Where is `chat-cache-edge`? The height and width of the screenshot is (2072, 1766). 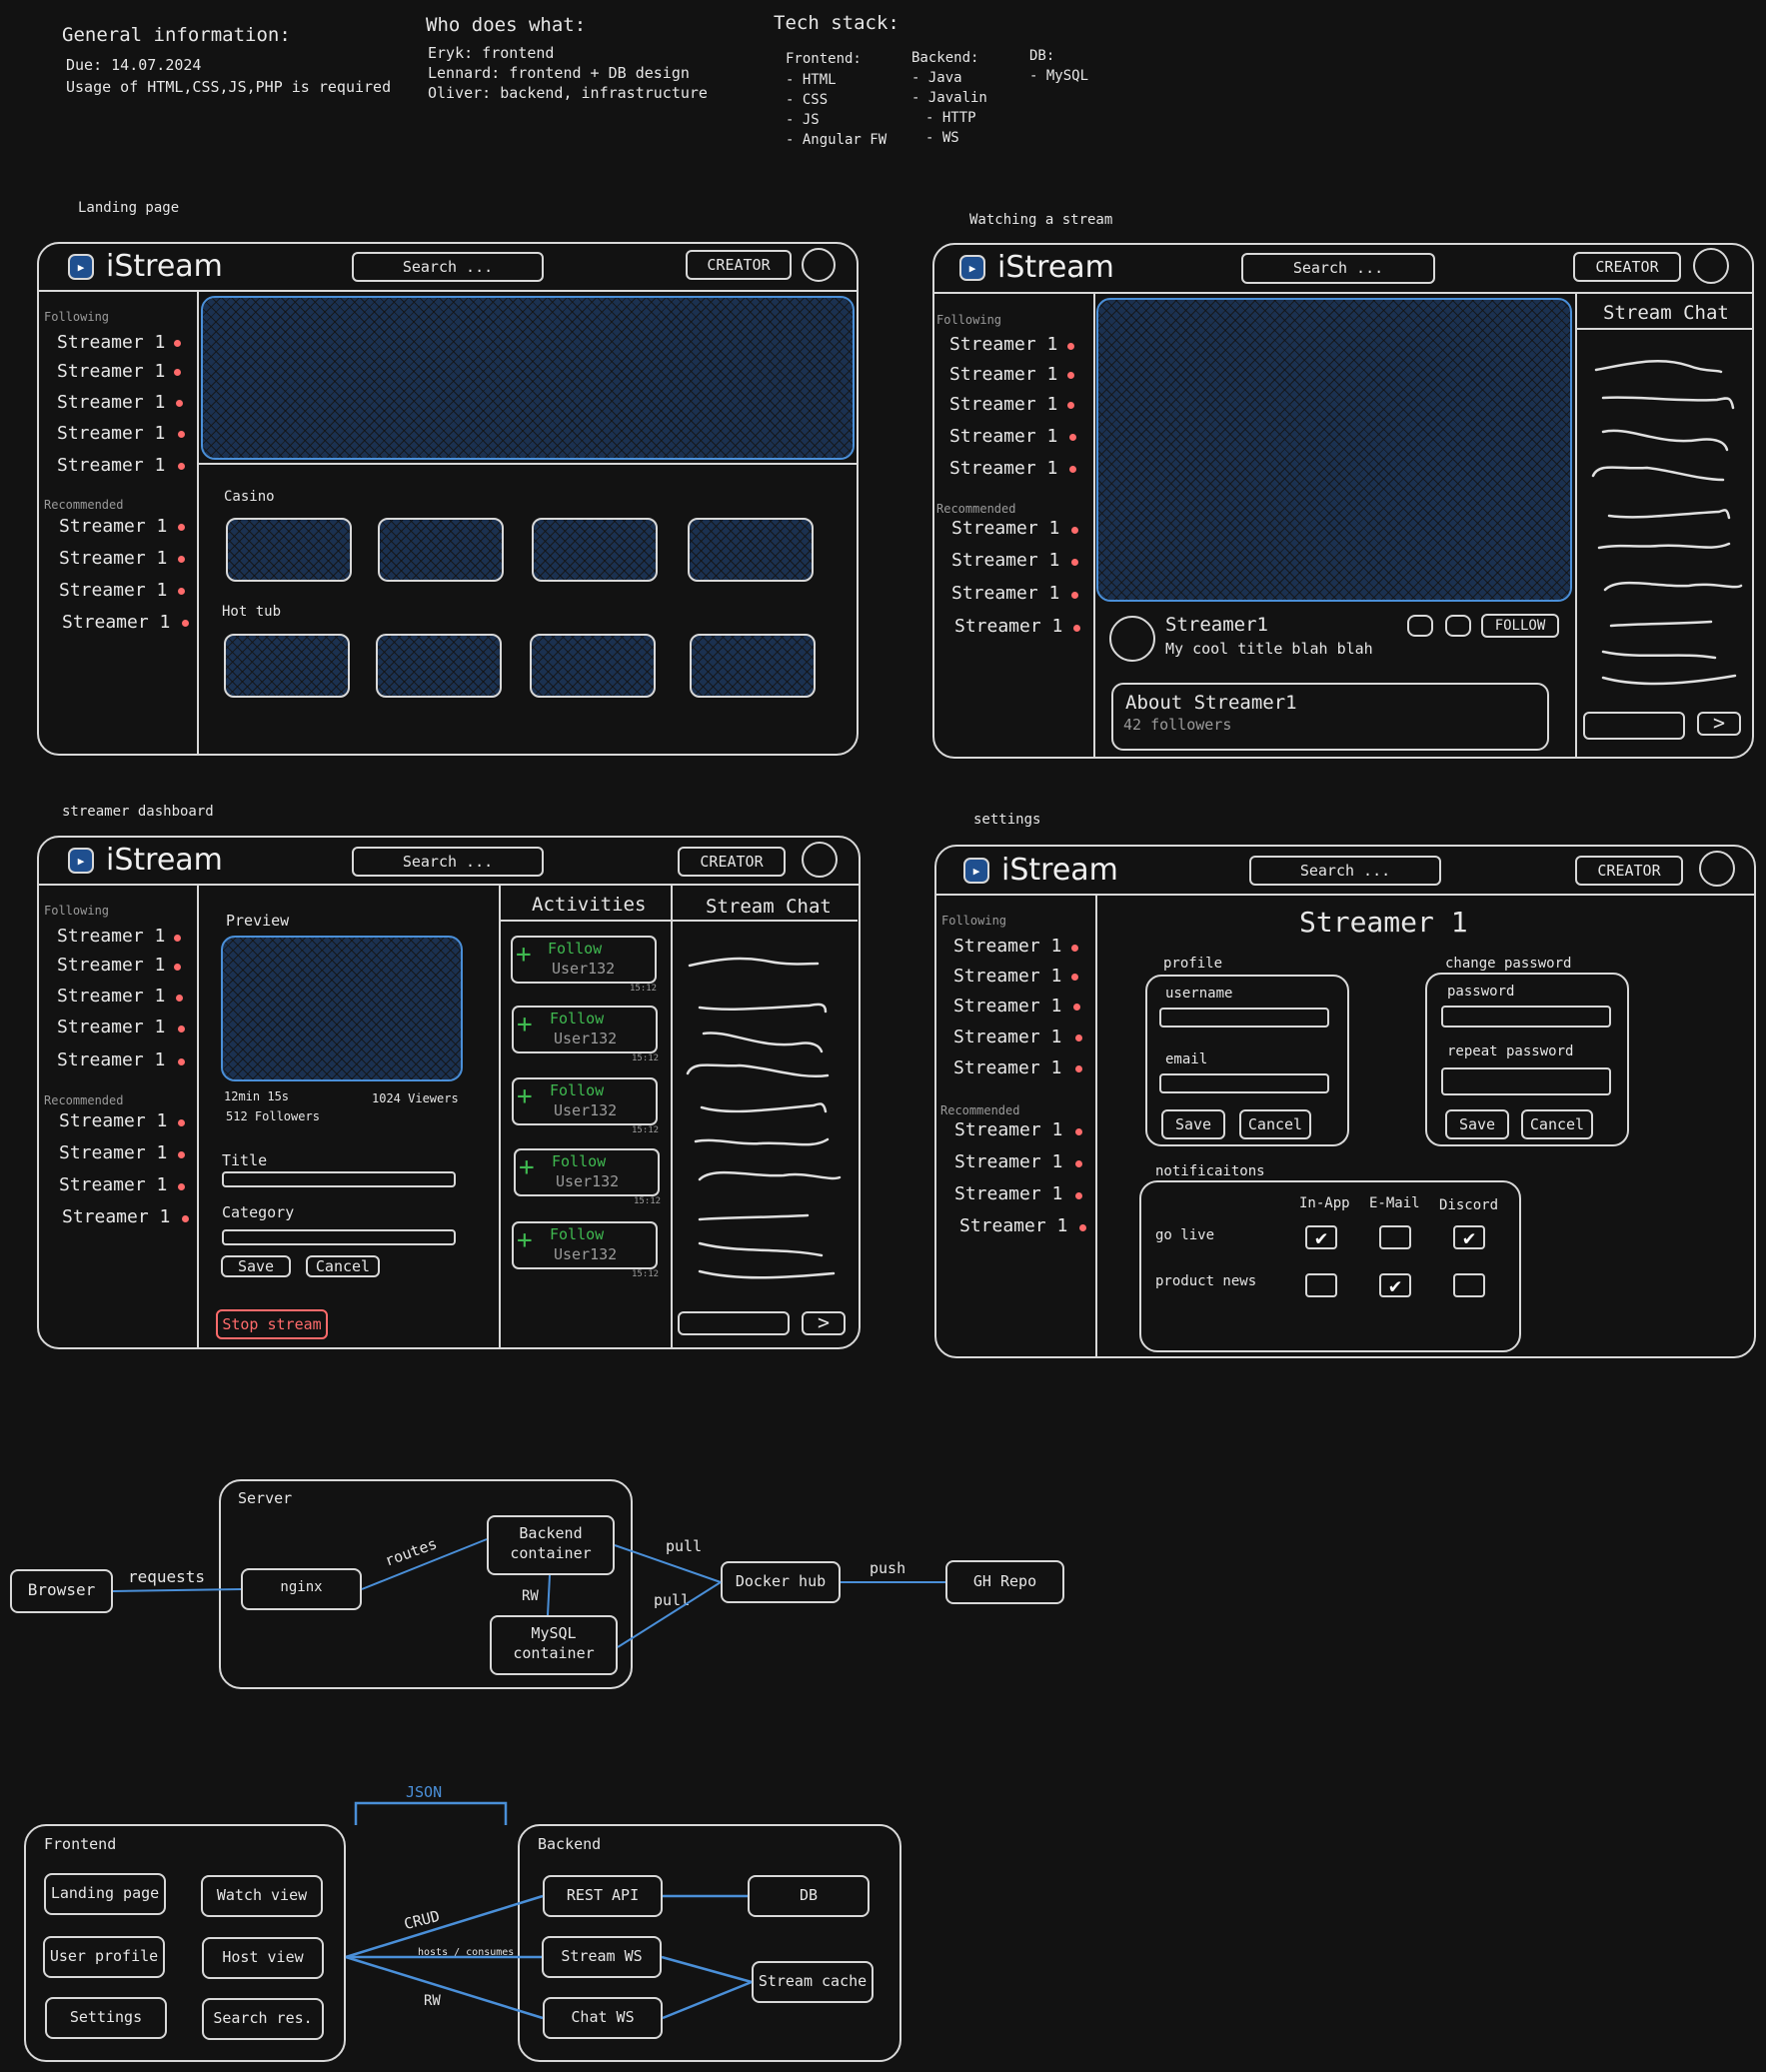
chat-cache-edge is located at coordinates (707, 2000).